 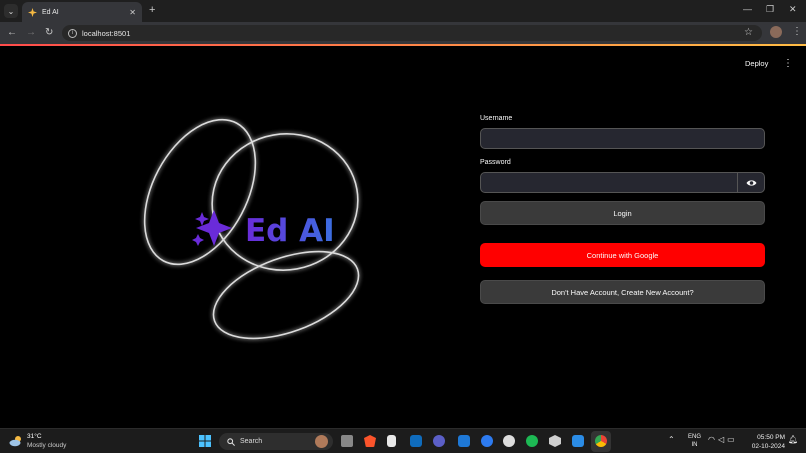 What do you see at coordinates (200, 192) in the screenshot?
I see `logo-ring-left` at bounding box center [200, 192].